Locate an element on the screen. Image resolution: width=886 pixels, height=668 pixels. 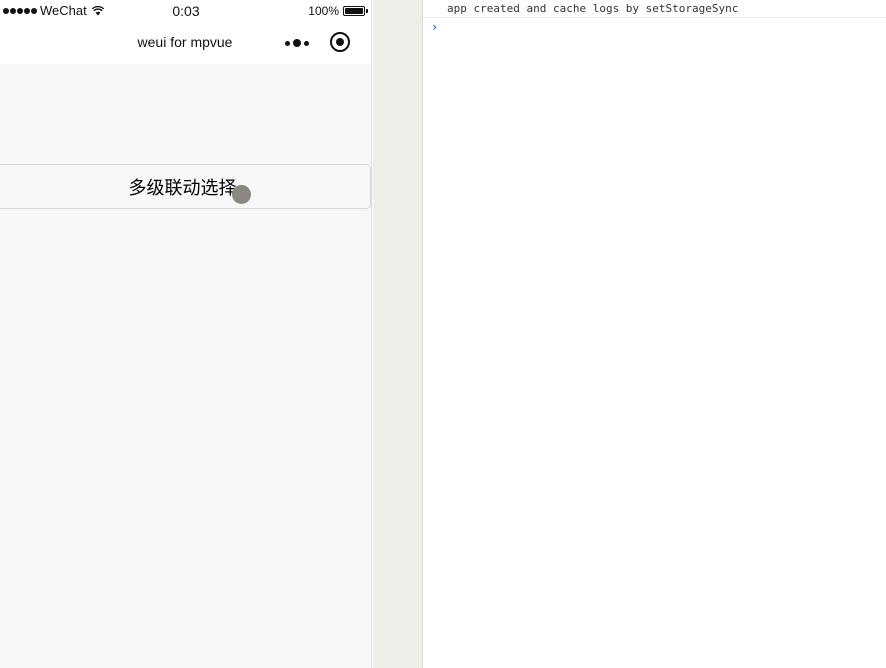
chevron-right-icon: › is located at coordinates (435, 27).